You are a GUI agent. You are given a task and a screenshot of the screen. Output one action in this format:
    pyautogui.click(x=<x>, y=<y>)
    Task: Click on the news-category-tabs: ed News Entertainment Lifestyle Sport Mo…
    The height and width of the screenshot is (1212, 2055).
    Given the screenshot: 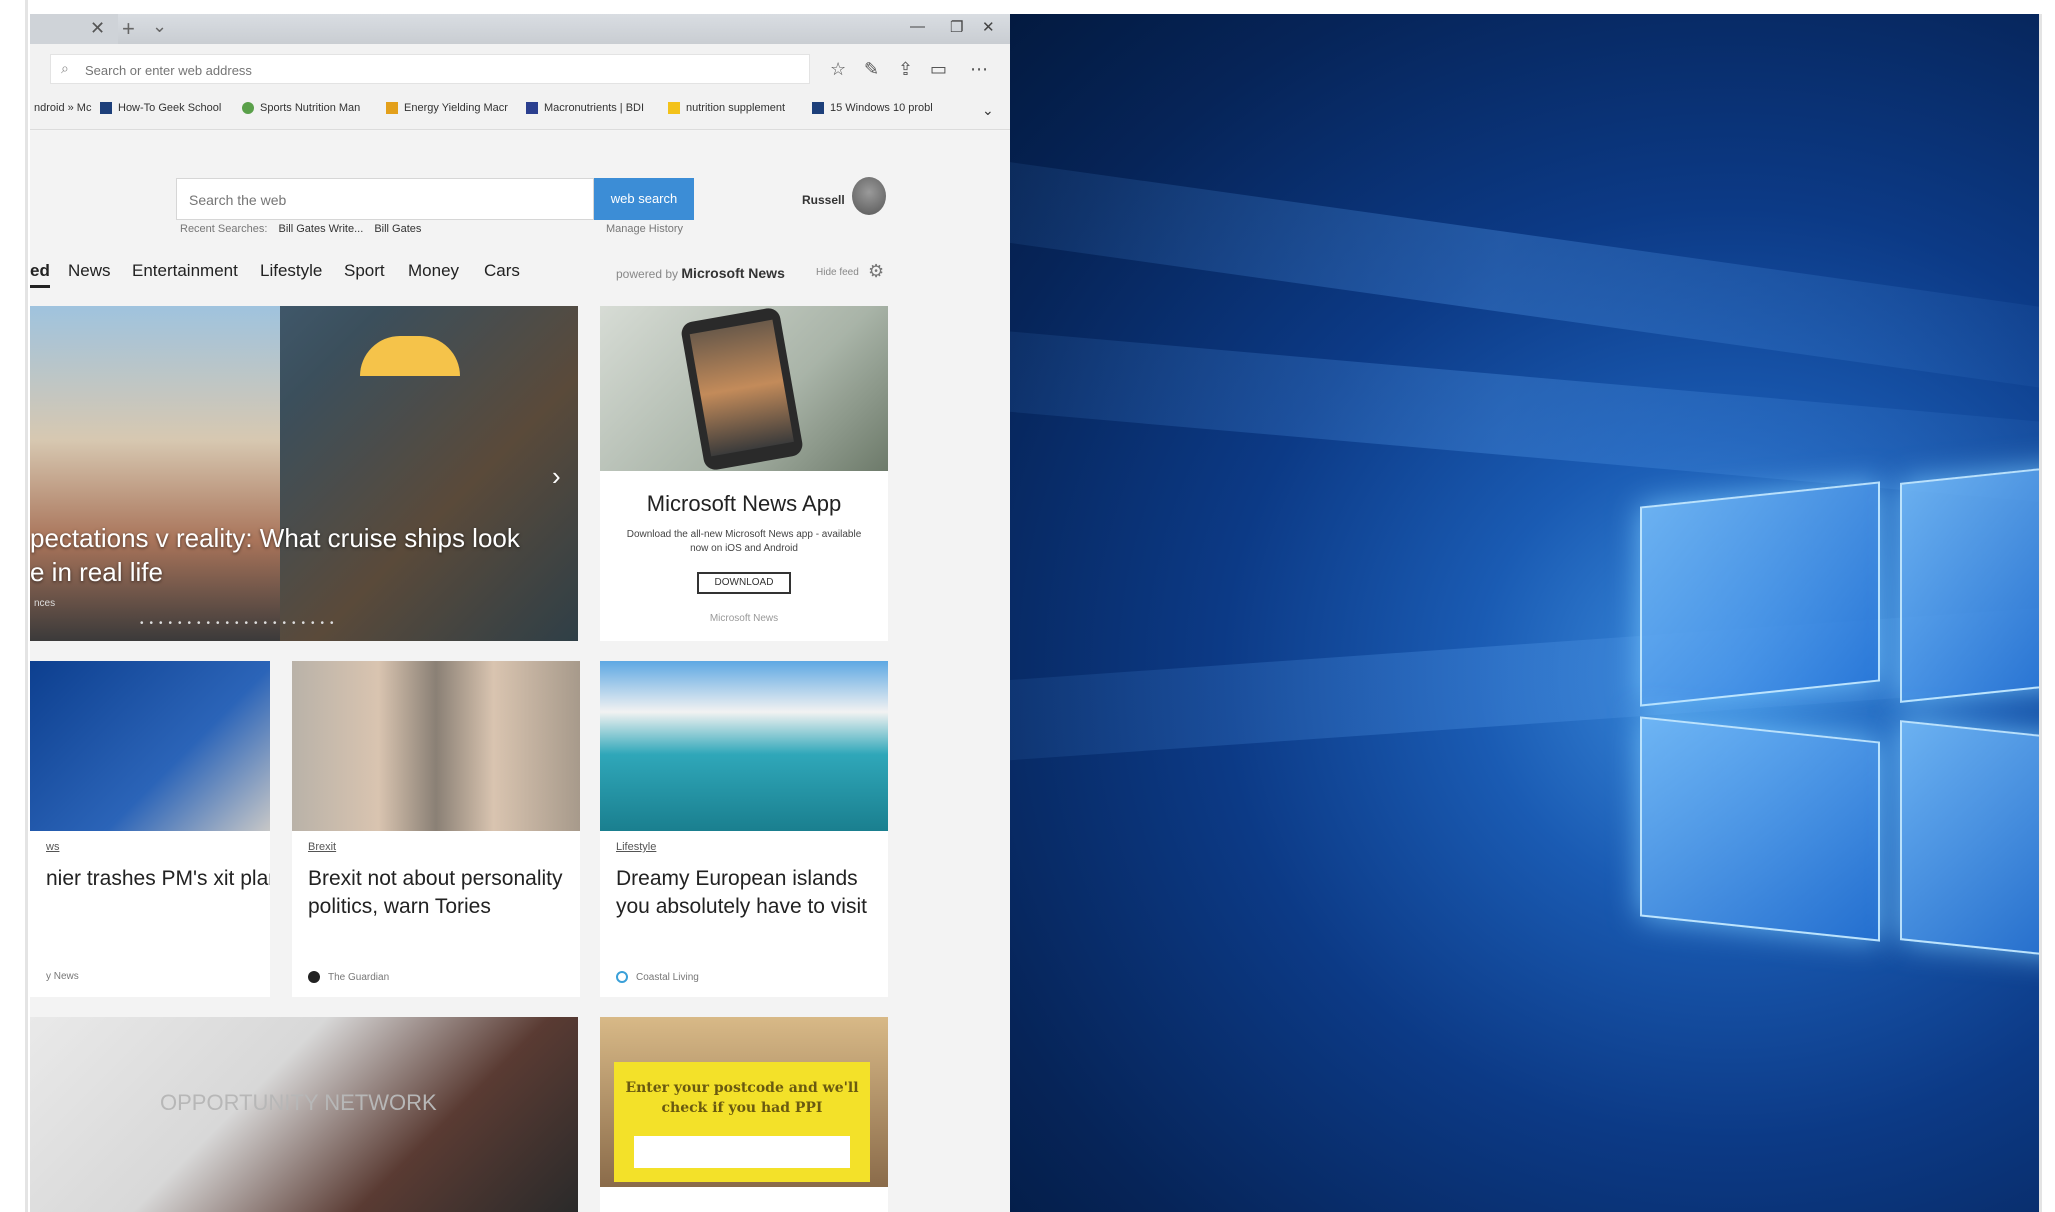 What is the action you would take?
    pyautogui.click(x=520, y=278)
    